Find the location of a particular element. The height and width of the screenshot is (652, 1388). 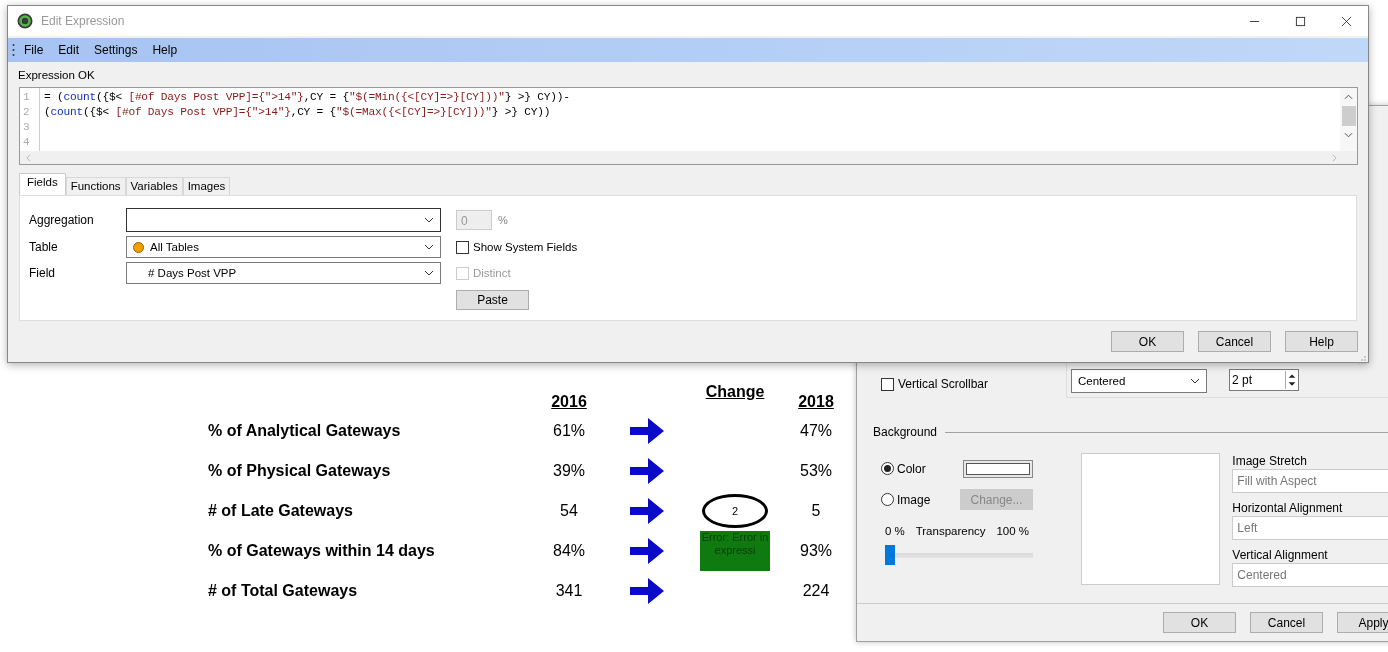

radio-option: Image is located at coordinates (906, 499).